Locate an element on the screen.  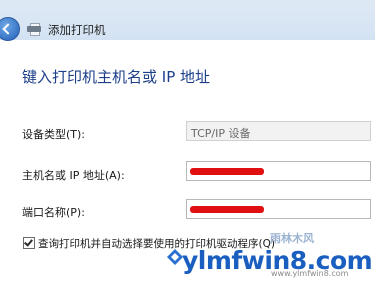
printer-icon is located at coordinates (34, 29).